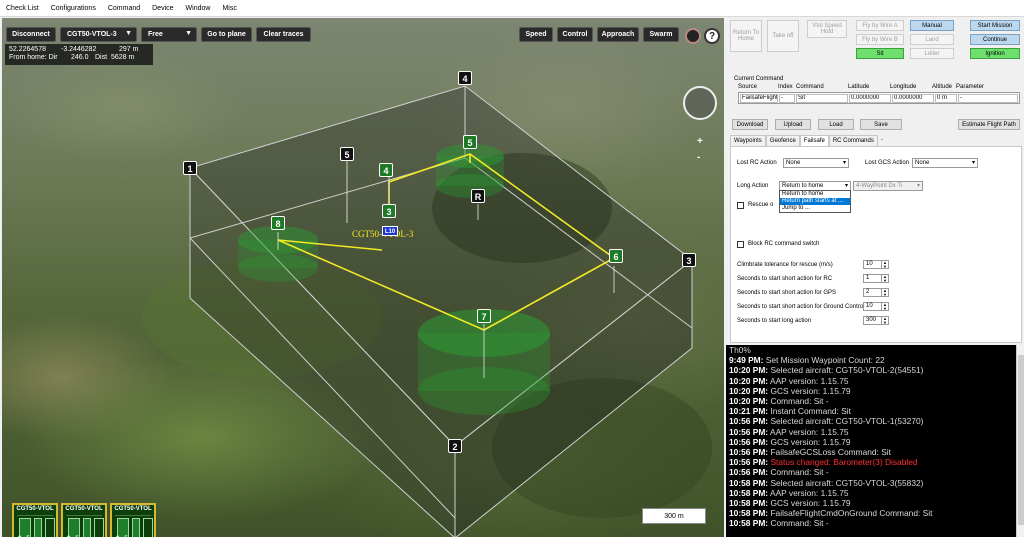  What do you see at coordinates (85, 526) in the screenshot?
I see `aircraft-gauges` at bounding box center [85, 526].